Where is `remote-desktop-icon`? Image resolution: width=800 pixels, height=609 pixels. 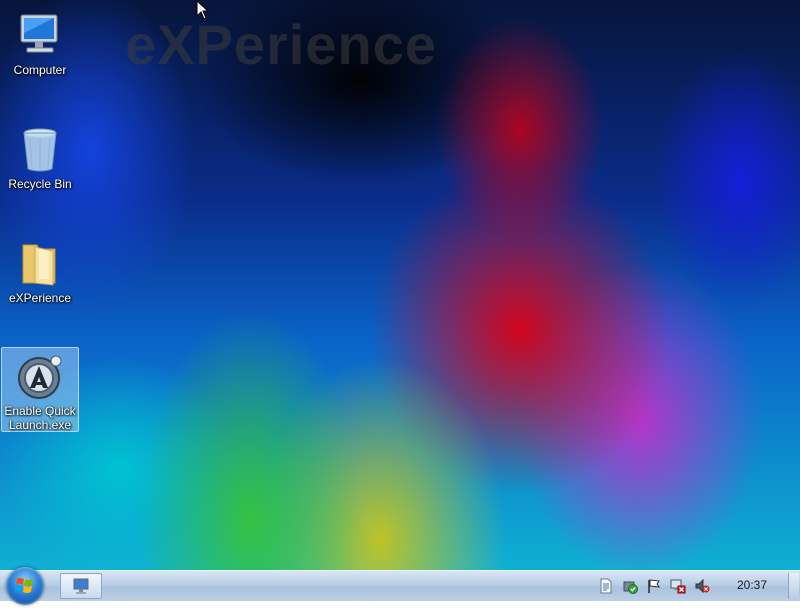
remote-desktop-icon is located at coordinates (81, 586).